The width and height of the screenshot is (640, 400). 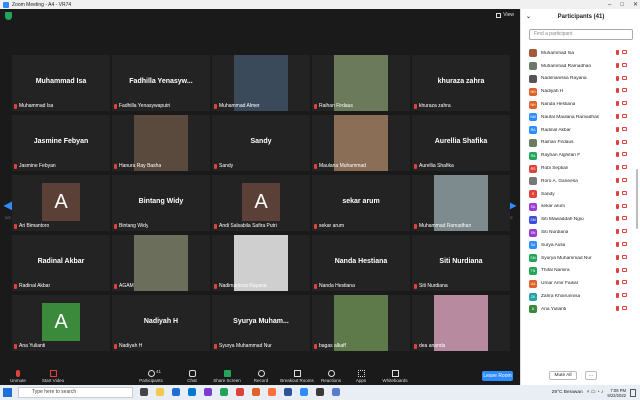 What do you see at coordinates (616, 393) in the screenshot?
I see `clock: 7:06 PM 9/22/2022` at bounding box center [616, 393].